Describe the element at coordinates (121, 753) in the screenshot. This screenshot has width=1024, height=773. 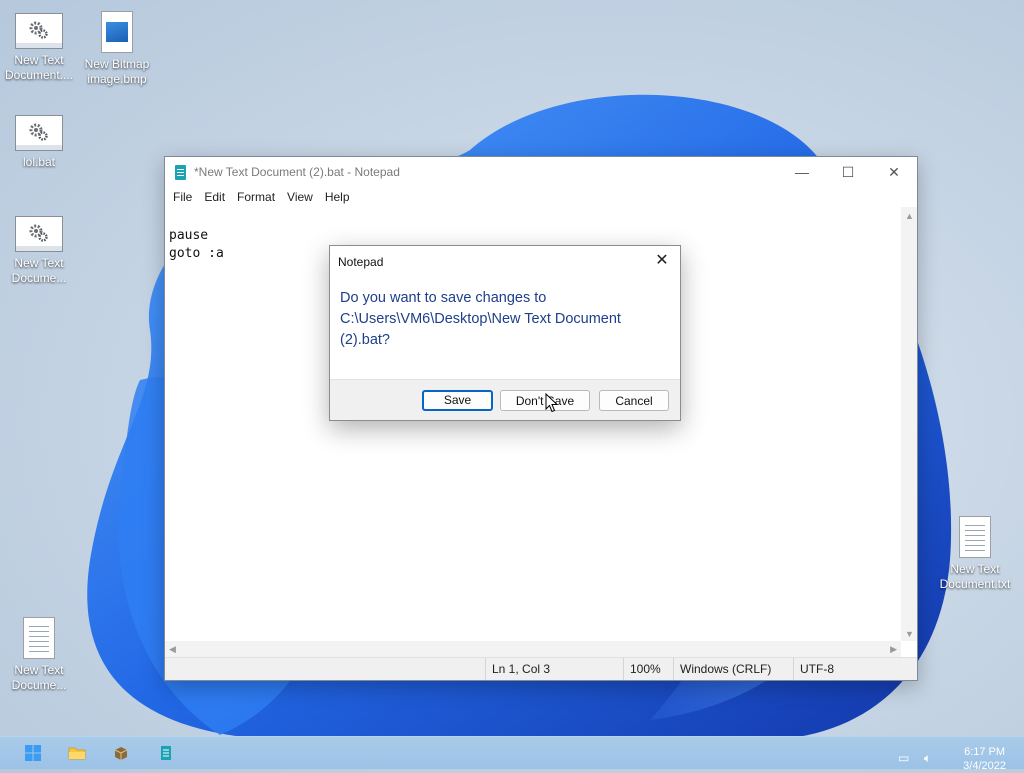
I see `package-app-icon` at that location.